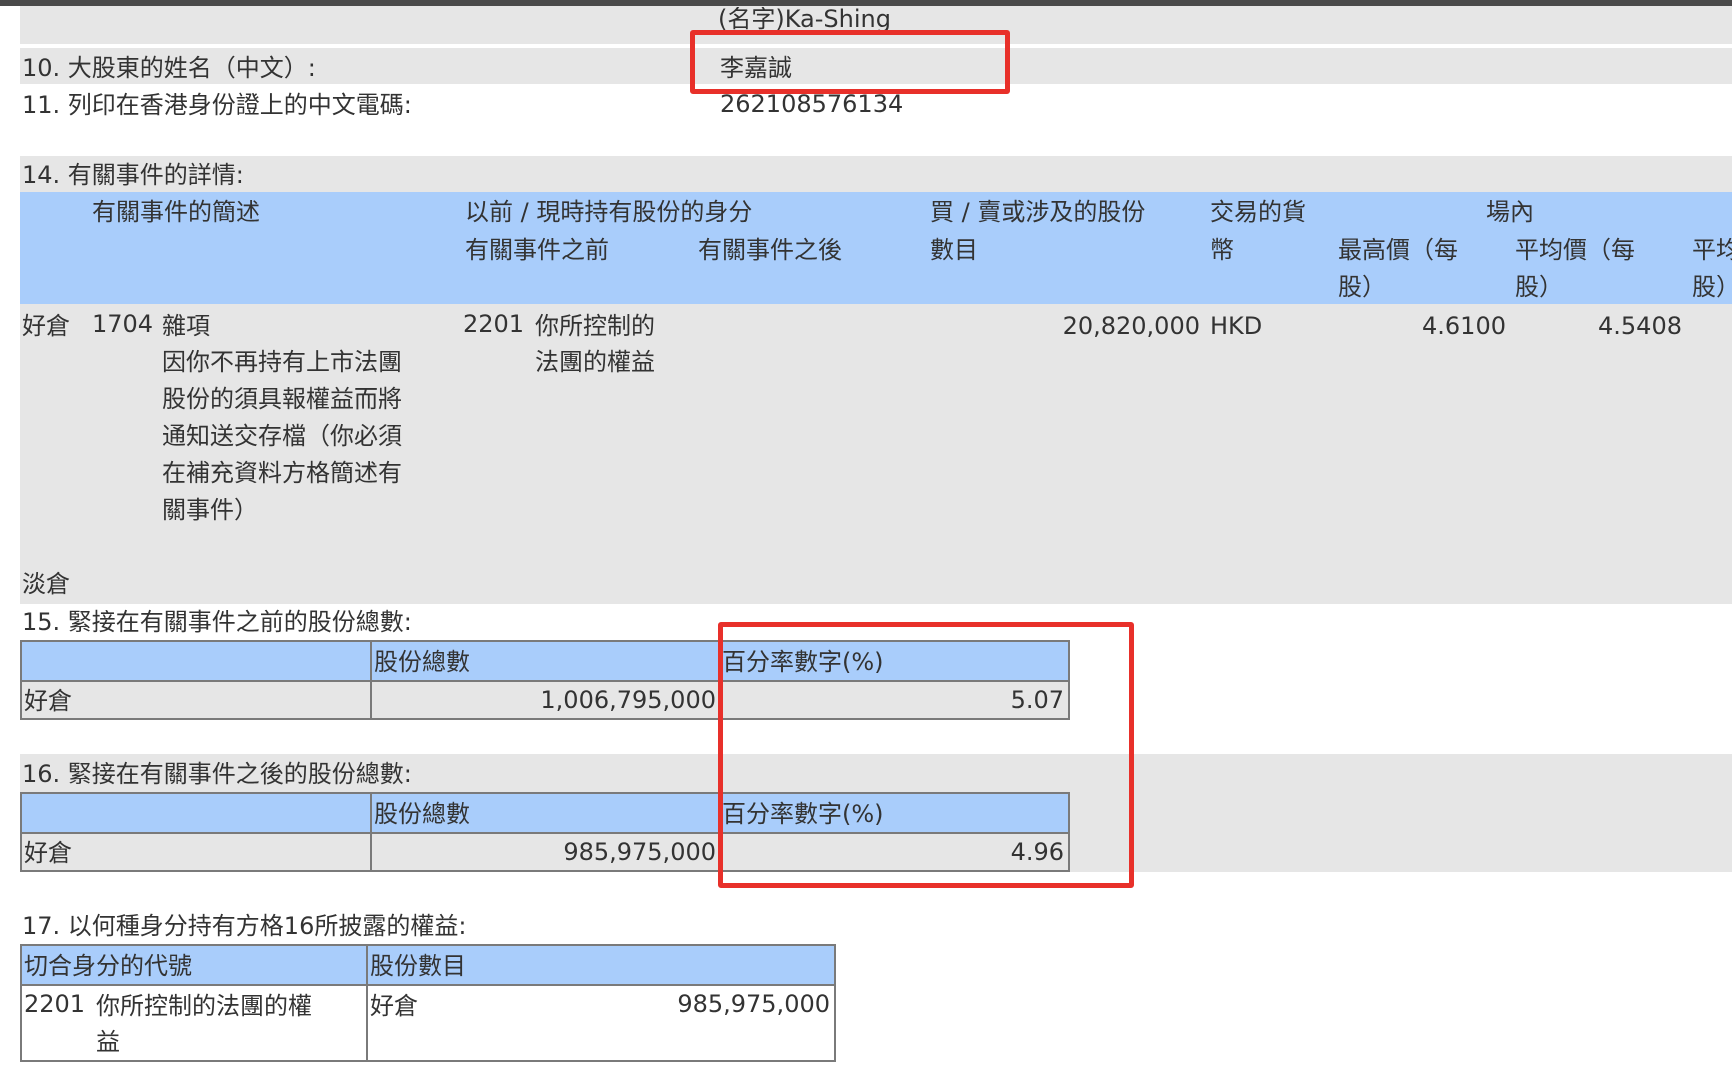 This screenshot has width=1732, height=1090. Describe the element at coordinates (1236, 326) in the screenshot. I see `q14-row-currency: HKD` at that location.